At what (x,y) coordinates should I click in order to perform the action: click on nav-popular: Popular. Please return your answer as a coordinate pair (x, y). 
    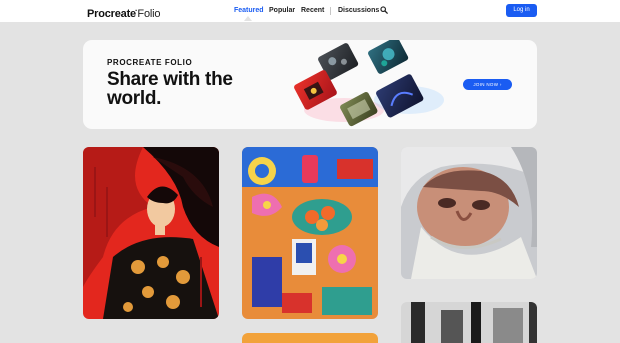
    Looking at the image, I should click on (282, 12).